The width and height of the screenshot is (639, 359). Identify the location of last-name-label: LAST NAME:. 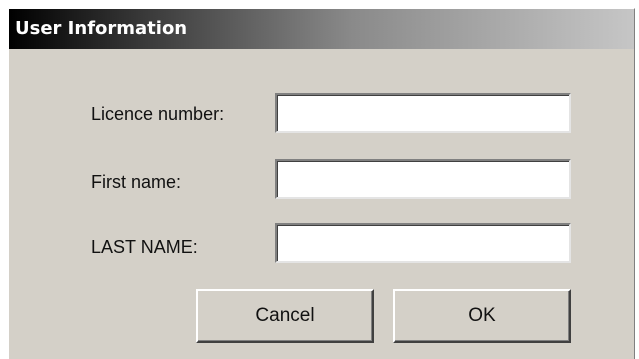
(144, 247).